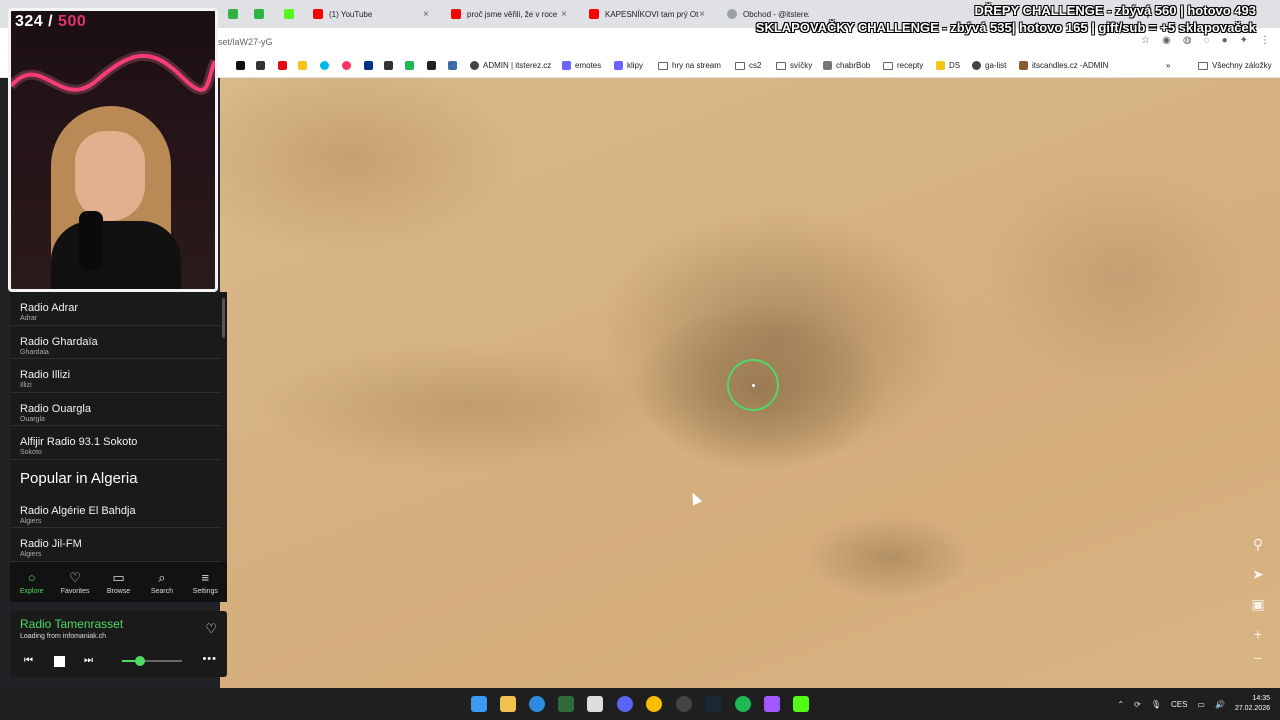  What do you see at coordinates (50, 22) in the screenshot?
I see `squat-counter: 324 / 500` at bounding box center [50, 22].